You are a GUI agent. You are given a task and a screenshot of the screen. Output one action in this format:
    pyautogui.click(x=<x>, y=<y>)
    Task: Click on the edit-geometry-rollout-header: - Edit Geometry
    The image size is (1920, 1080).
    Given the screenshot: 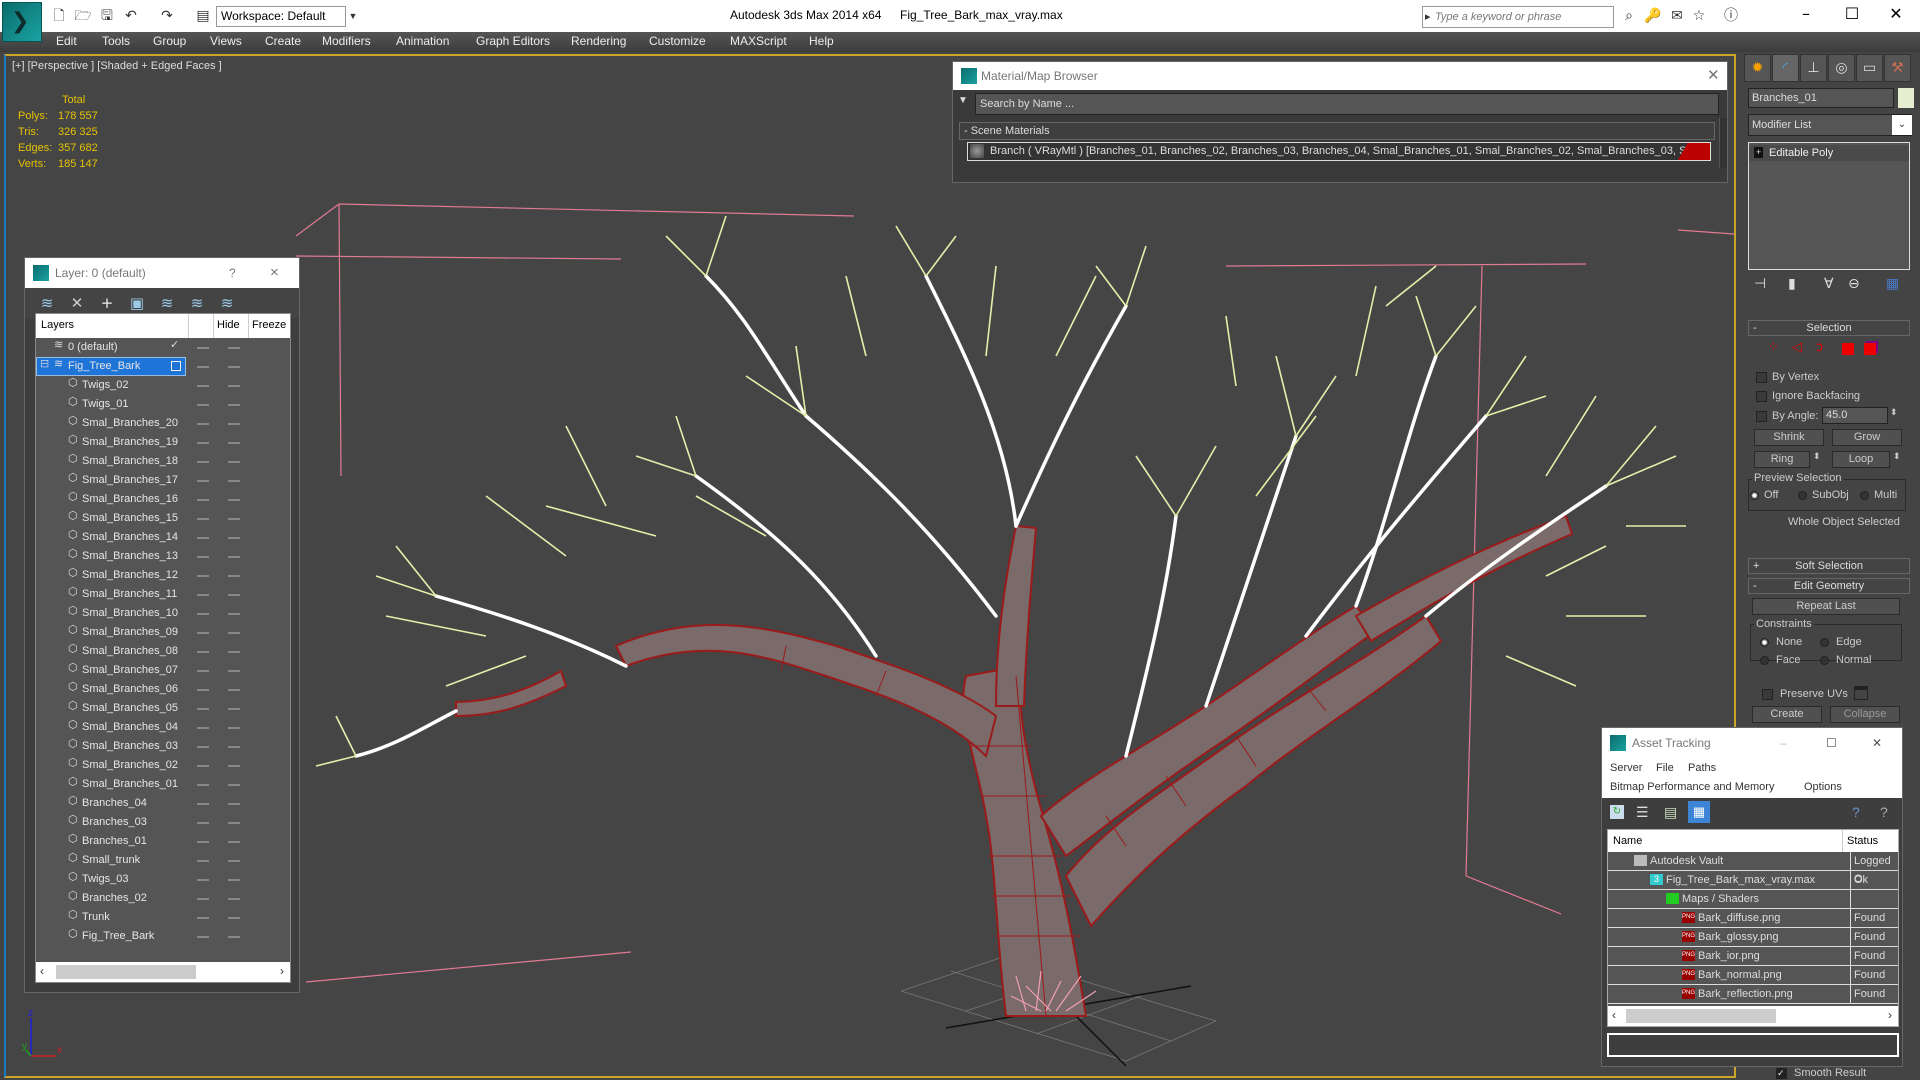 What is the action you would take?
    pyautogui.click(x=1829, y=586)
    